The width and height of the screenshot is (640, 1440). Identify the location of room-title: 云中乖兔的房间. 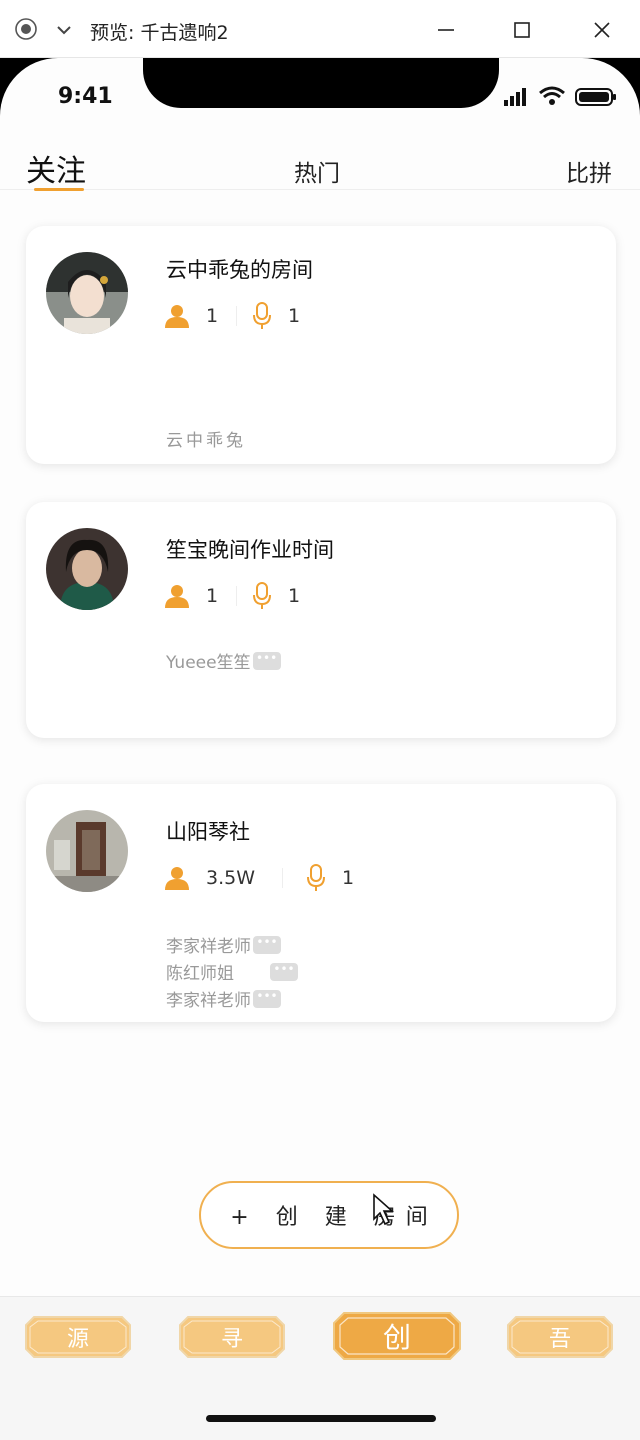
(239, 270).